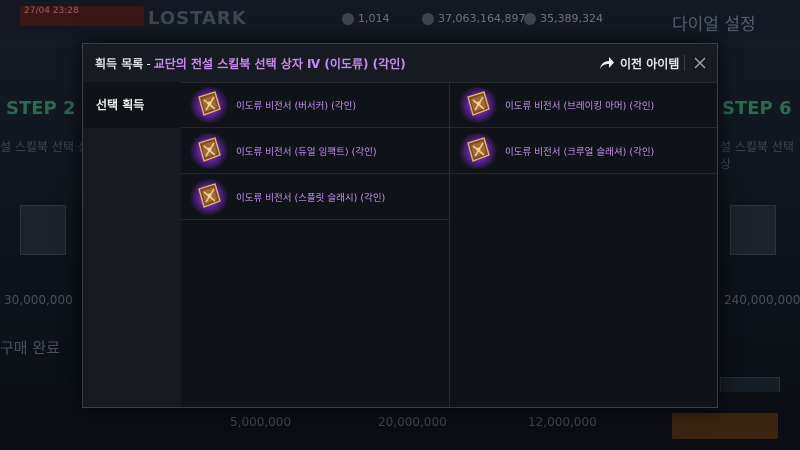 The image size is (800, 450). Describe the element at coordinates (348, 19) in the screenshot. I see `crystal-icon` at that location.